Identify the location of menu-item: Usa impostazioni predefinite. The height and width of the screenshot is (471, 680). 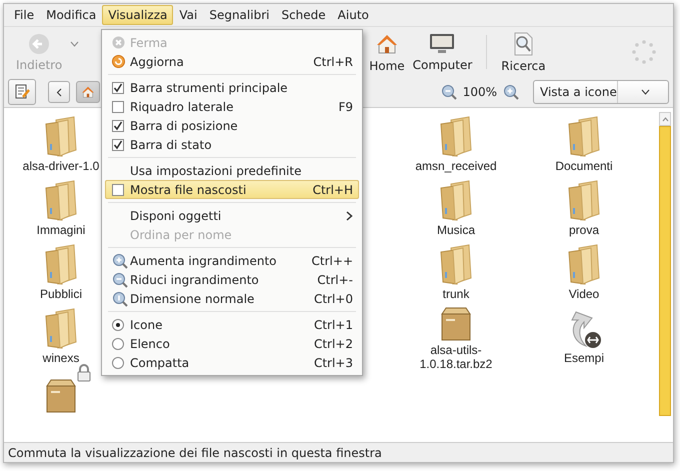
(232, 170).